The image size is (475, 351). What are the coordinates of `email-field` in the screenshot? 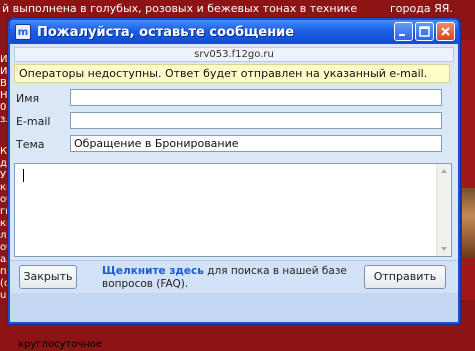 It's located at (256, 120).